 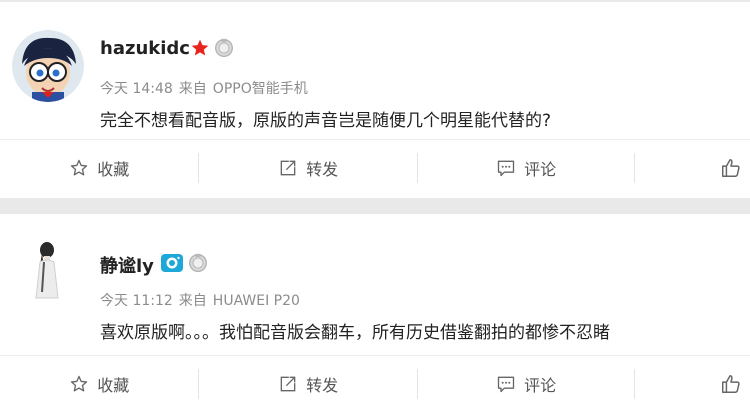 I want to click on post-meta: 今天 11:12 来自 HUAWEI P20, so click(x=203, y=300).